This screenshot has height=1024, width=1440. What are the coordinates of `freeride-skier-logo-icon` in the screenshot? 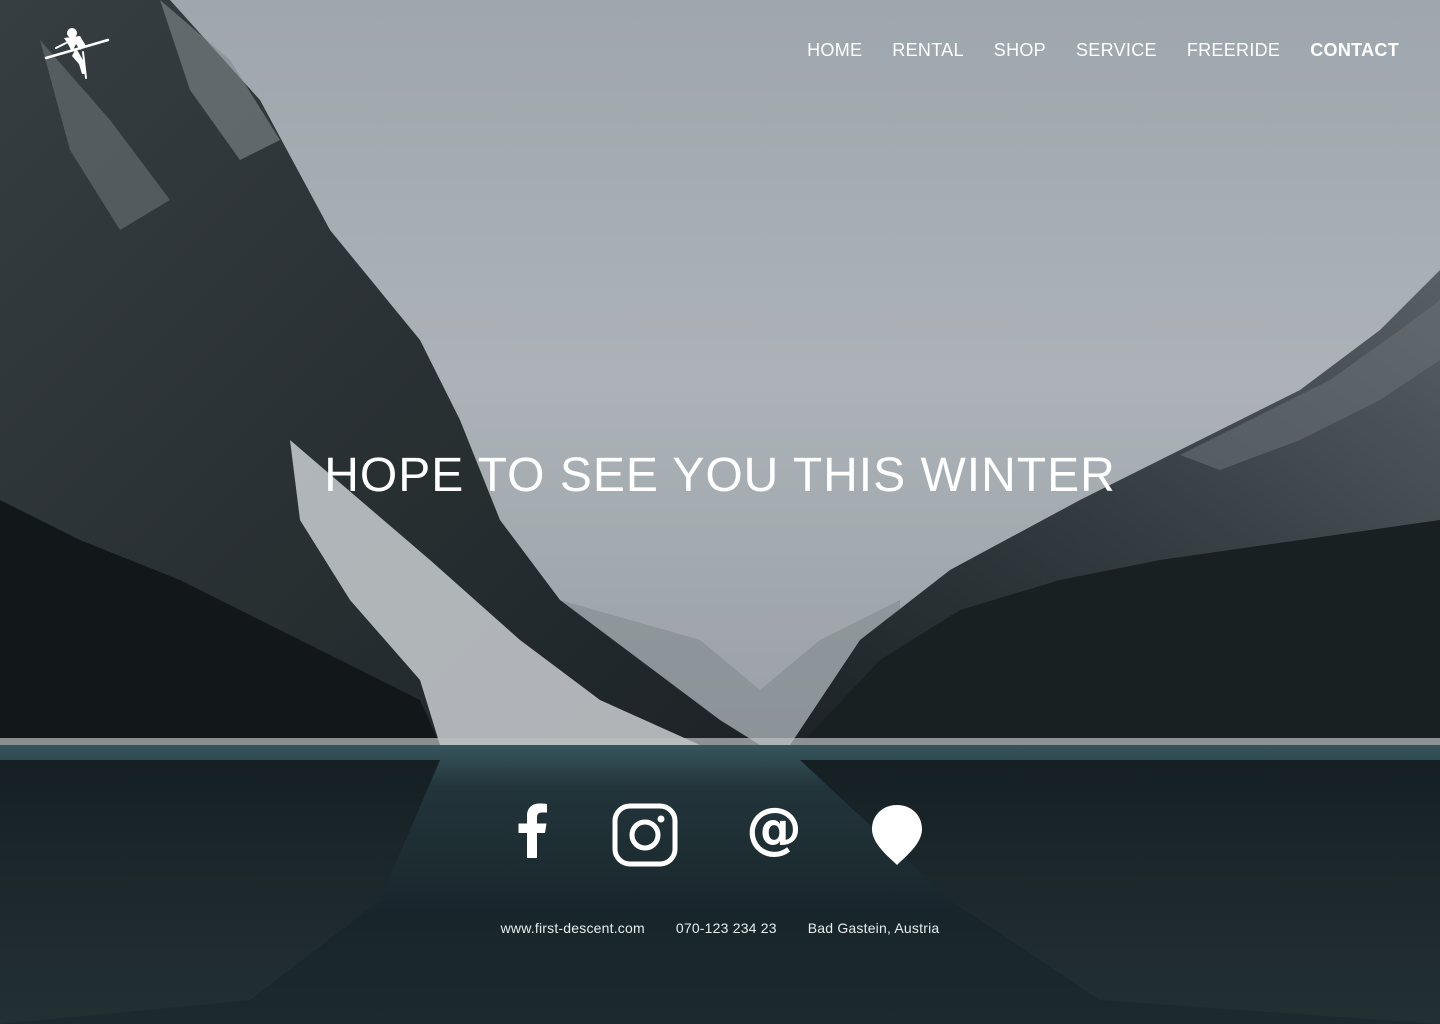 It's located at (78, 52).